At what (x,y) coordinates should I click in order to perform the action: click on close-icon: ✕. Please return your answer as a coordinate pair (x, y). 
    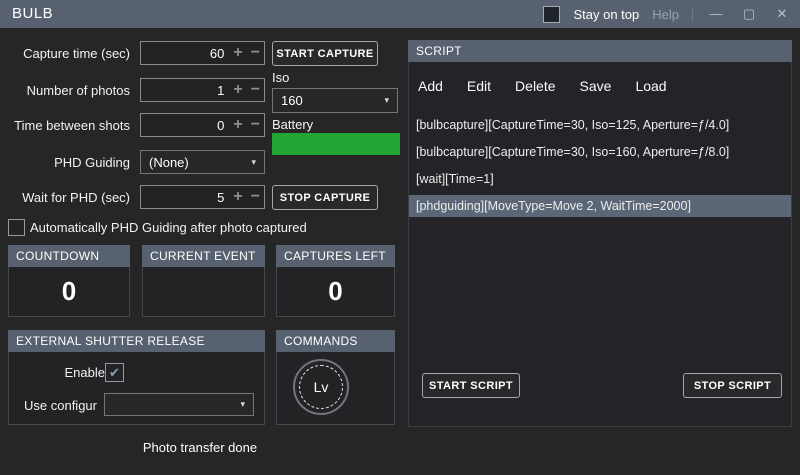
    Looking at the image, I should click on (782, 14).